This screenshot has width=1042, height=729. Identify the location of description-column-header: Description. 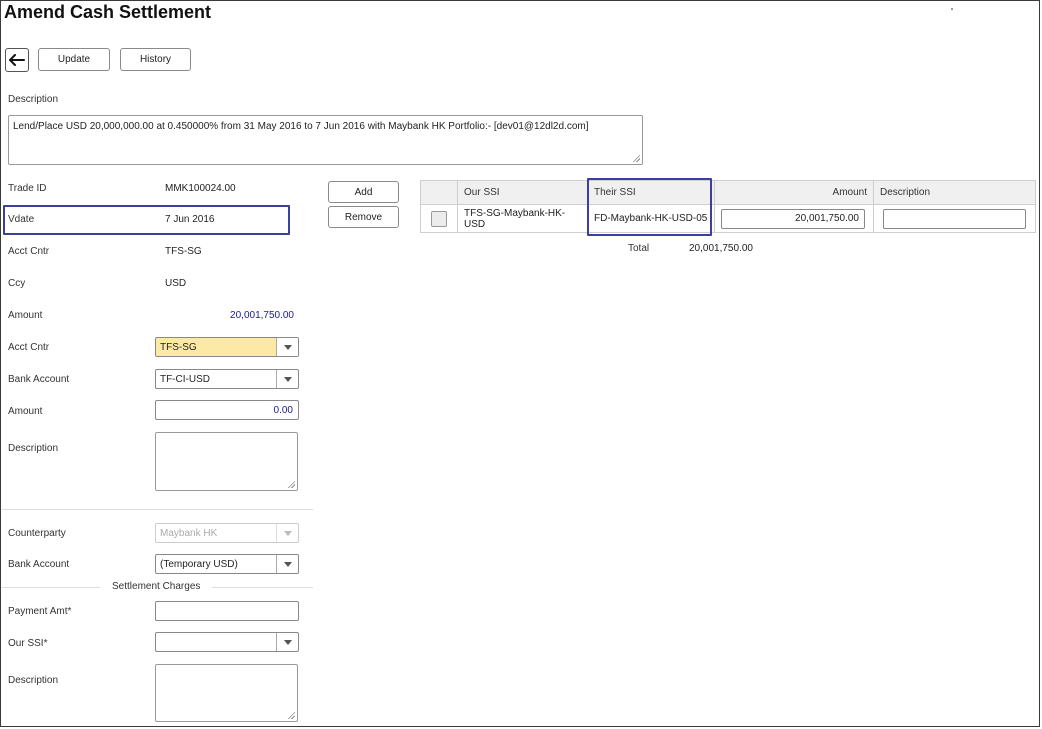
(954, 192).